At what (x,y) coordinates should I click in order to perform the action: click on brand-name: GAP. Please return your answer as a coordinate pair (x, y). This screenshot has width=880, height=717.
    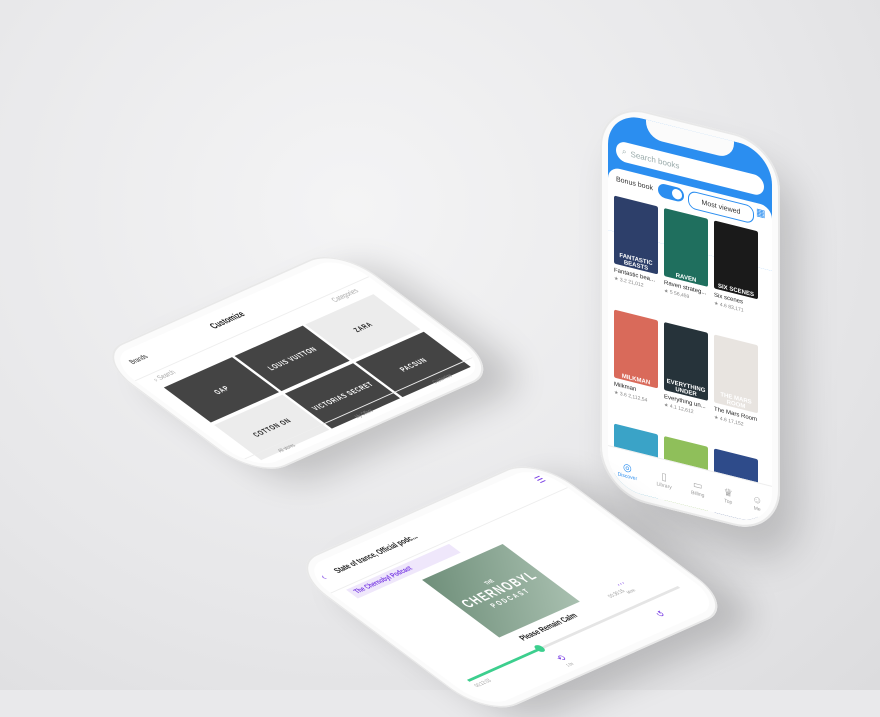
    Looking at the image, I should click on (221, 390).